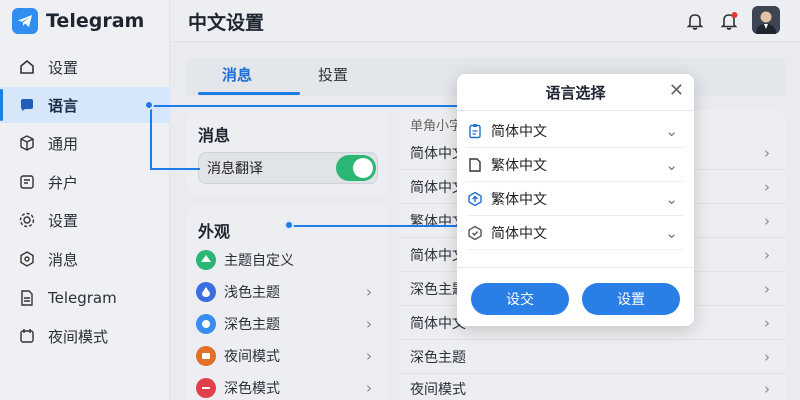 The height and width of the screenshot is (400, 800). What do you see at coordinates (63, 182) in the screenshot?
I see `sidebar-item-label: 弁户` at bounding box center [63, 182].